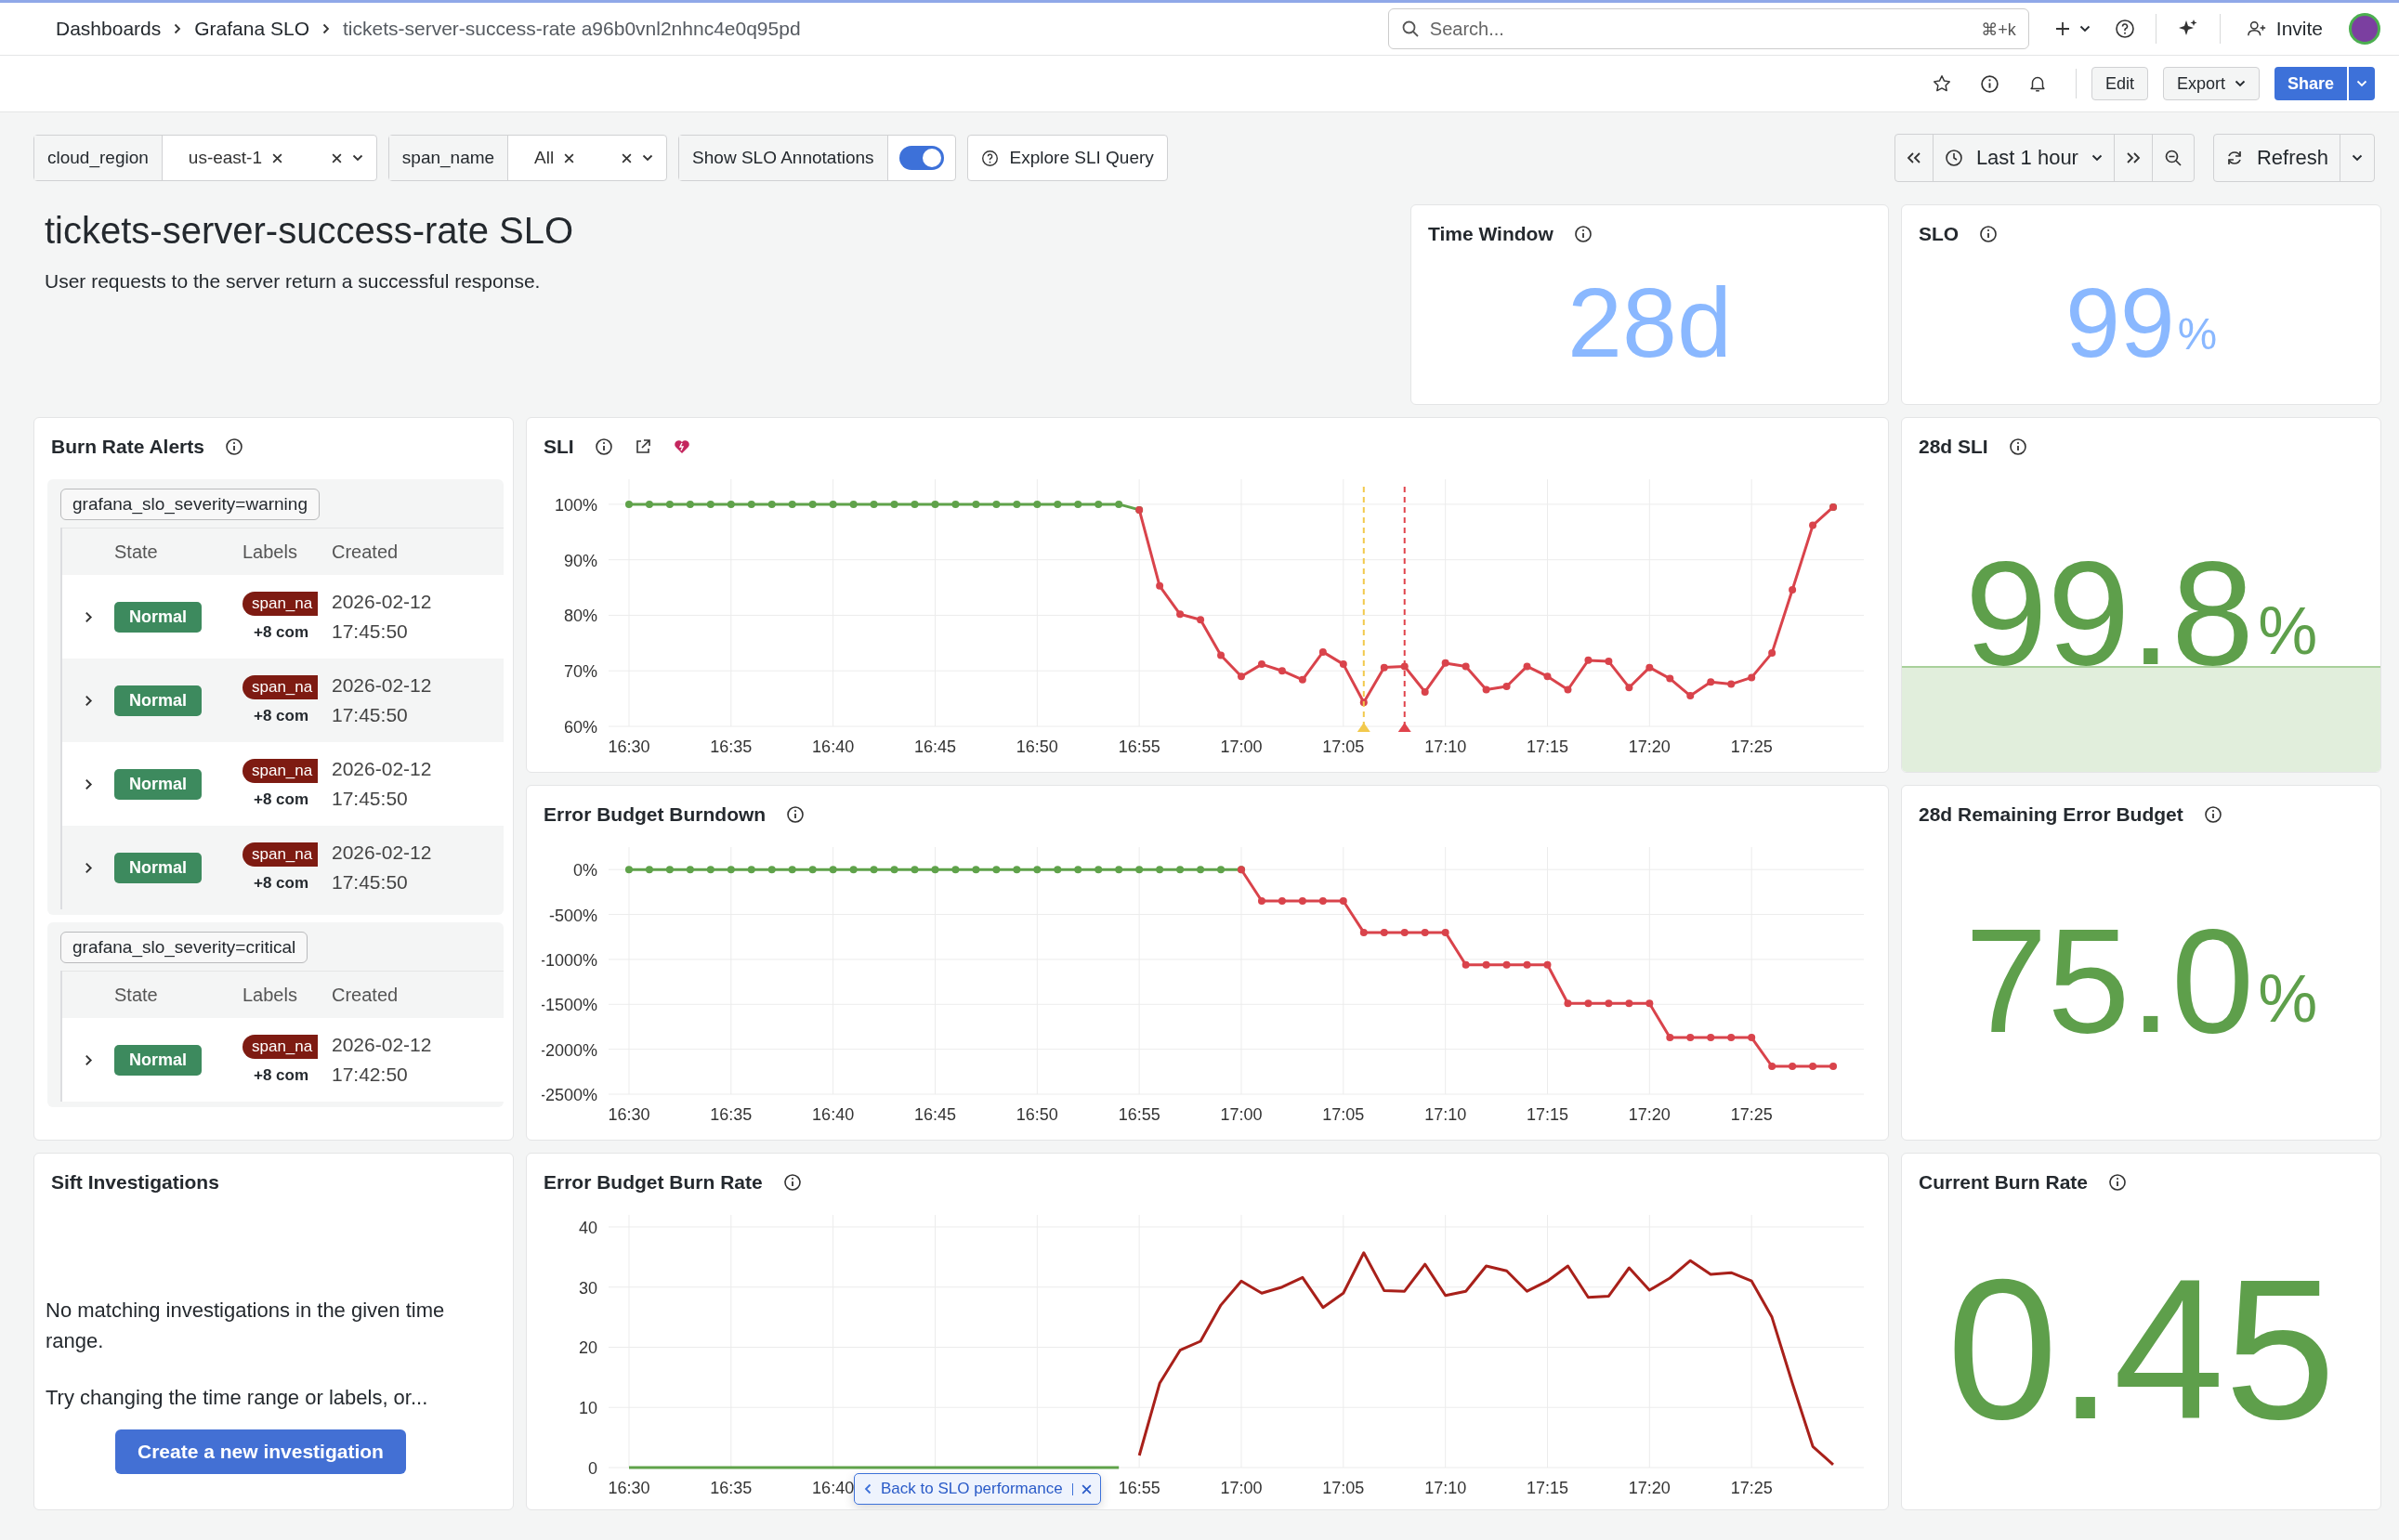 The width and height of the screenshot is (2399, 1540). I want to click on breadcrumb-link: Grafana SLO, so click(251, 29).